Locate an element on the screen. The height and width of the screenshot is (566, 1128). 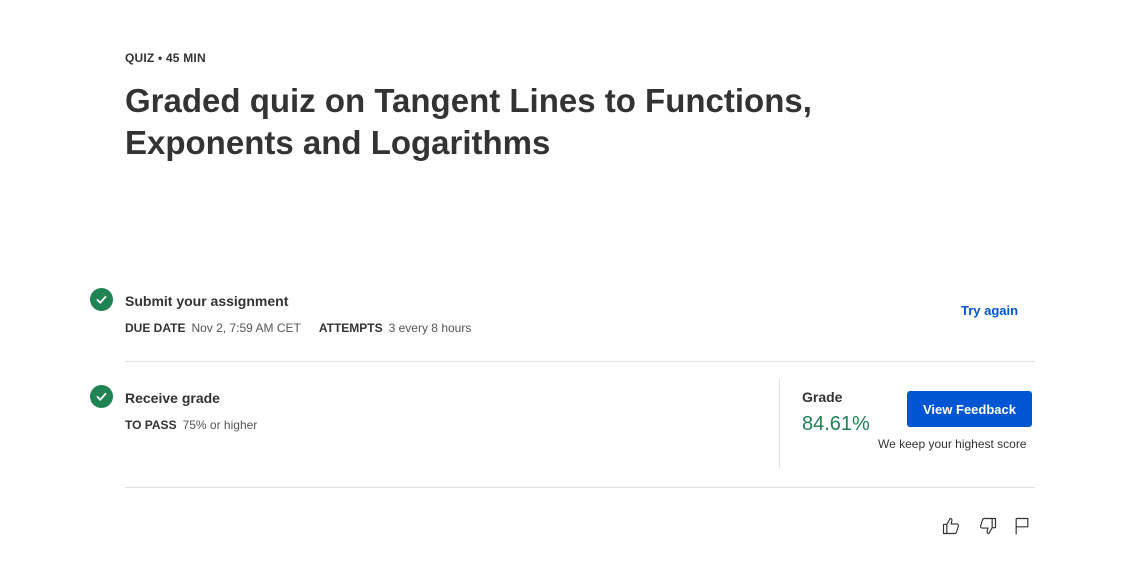
flag-icon is located at coordinates (1022, 526).